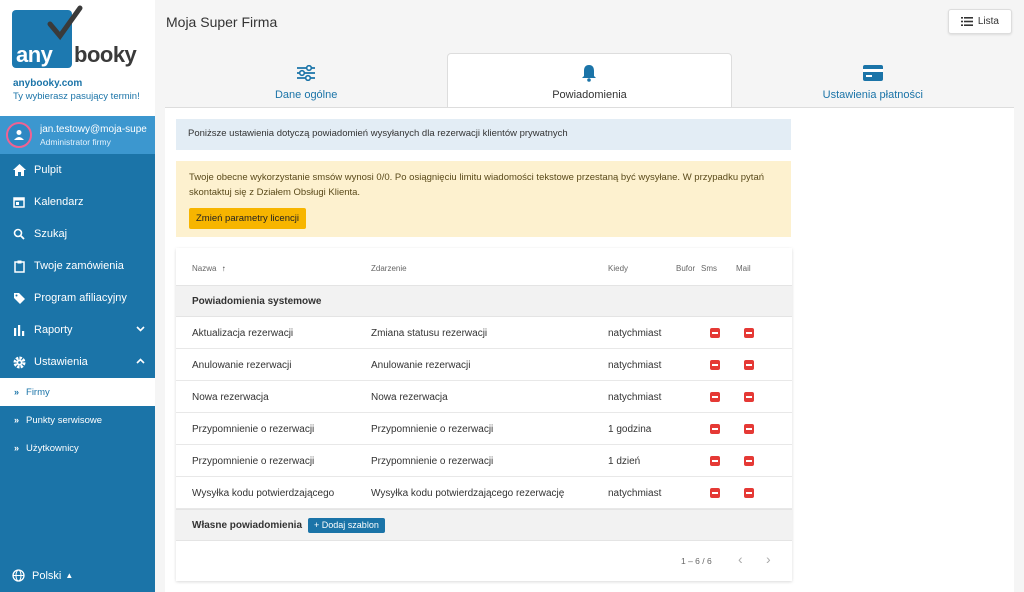 The image size is (1024, 592). I want to click on chevron-down-icon, so click(140, 329).